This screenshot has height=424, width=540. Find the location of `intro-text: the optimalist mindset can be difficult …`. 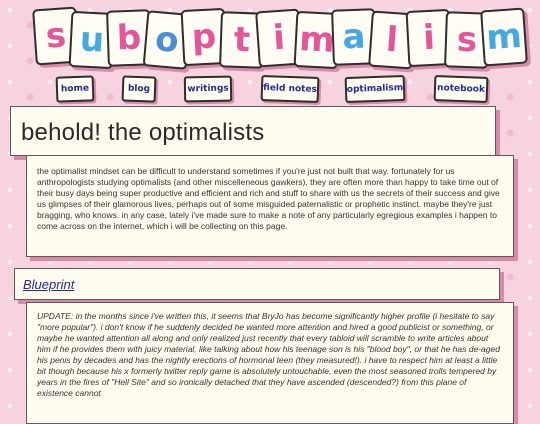

intro-text: the optimalist mindset can be difficult … is located at coordinates (268, 198).